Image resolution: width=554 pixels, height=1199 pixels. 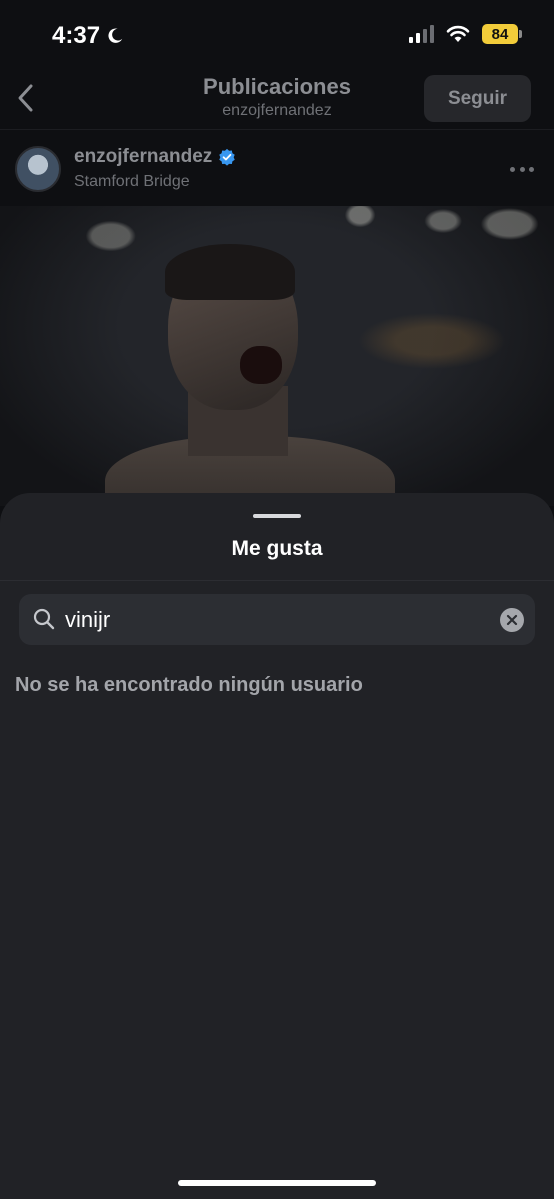 I want to click on status-time-group: 4:37, so click(x=88, y=36).